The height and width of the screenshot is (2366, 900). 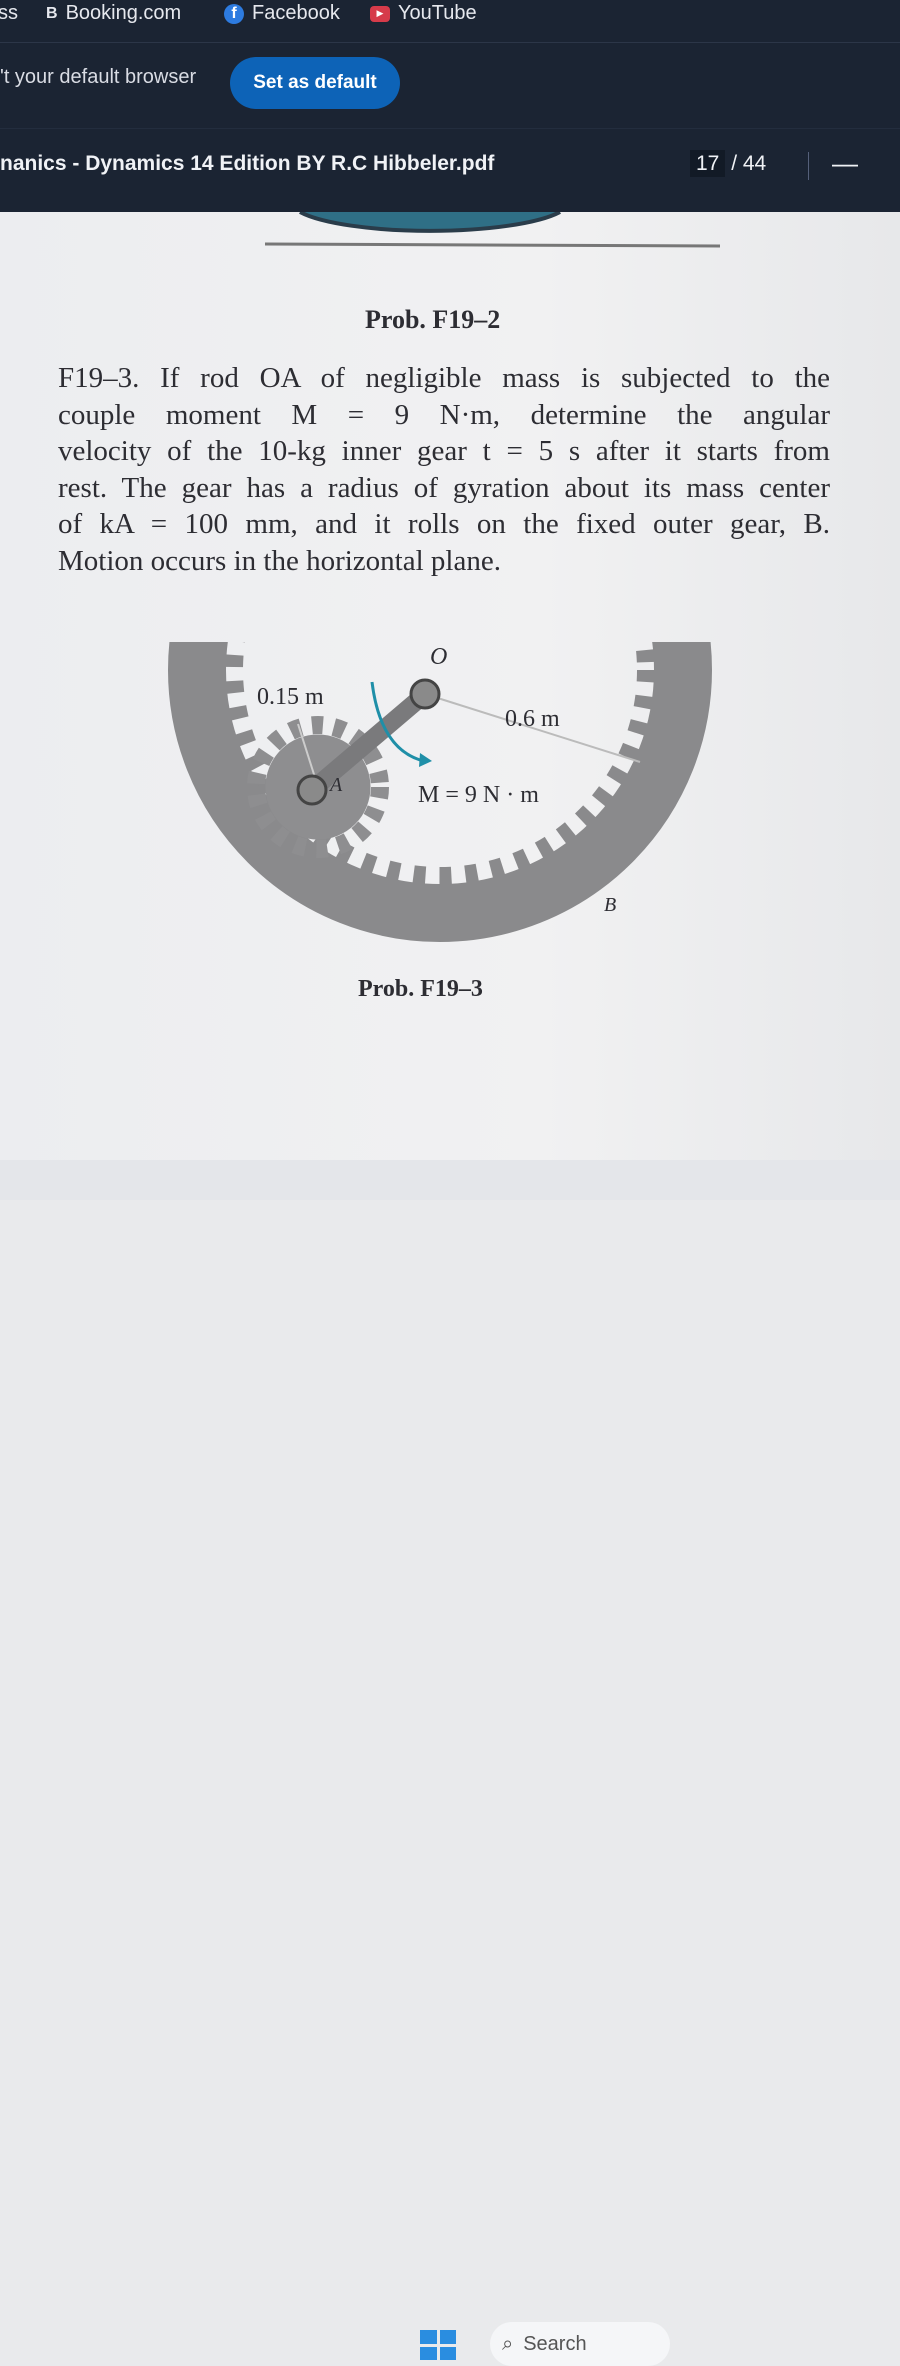 I want to click on label-a: A, so click(x=336, y=785).